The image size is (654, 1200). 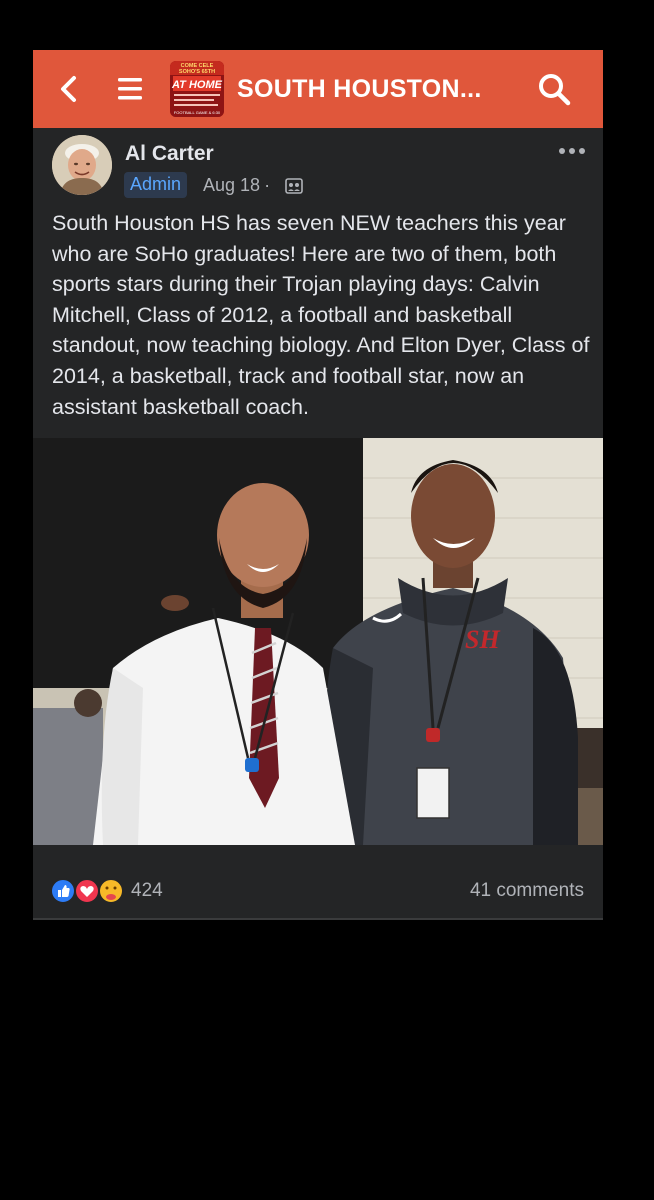 What do you see at coordinates (482, 639) in the screenshot?
I see `shirt-logo: SH` at bounding box center [482, 639].